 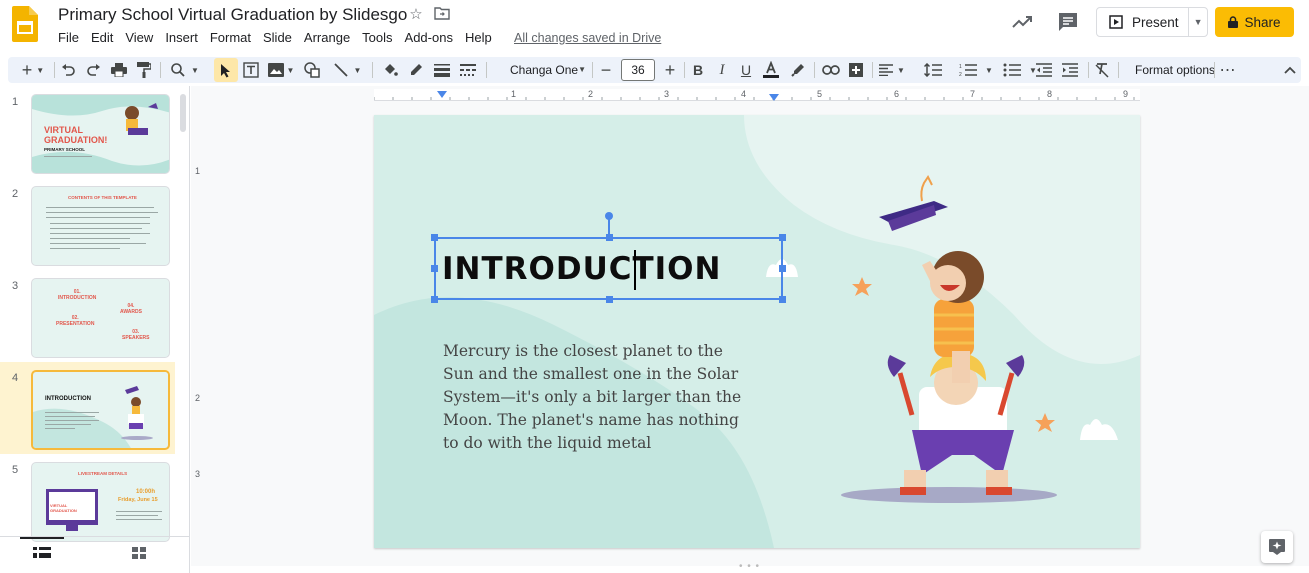 I want to click on filmstrip-slide-selected: 4 INTRODUCTION, so click(x=87, y=408).